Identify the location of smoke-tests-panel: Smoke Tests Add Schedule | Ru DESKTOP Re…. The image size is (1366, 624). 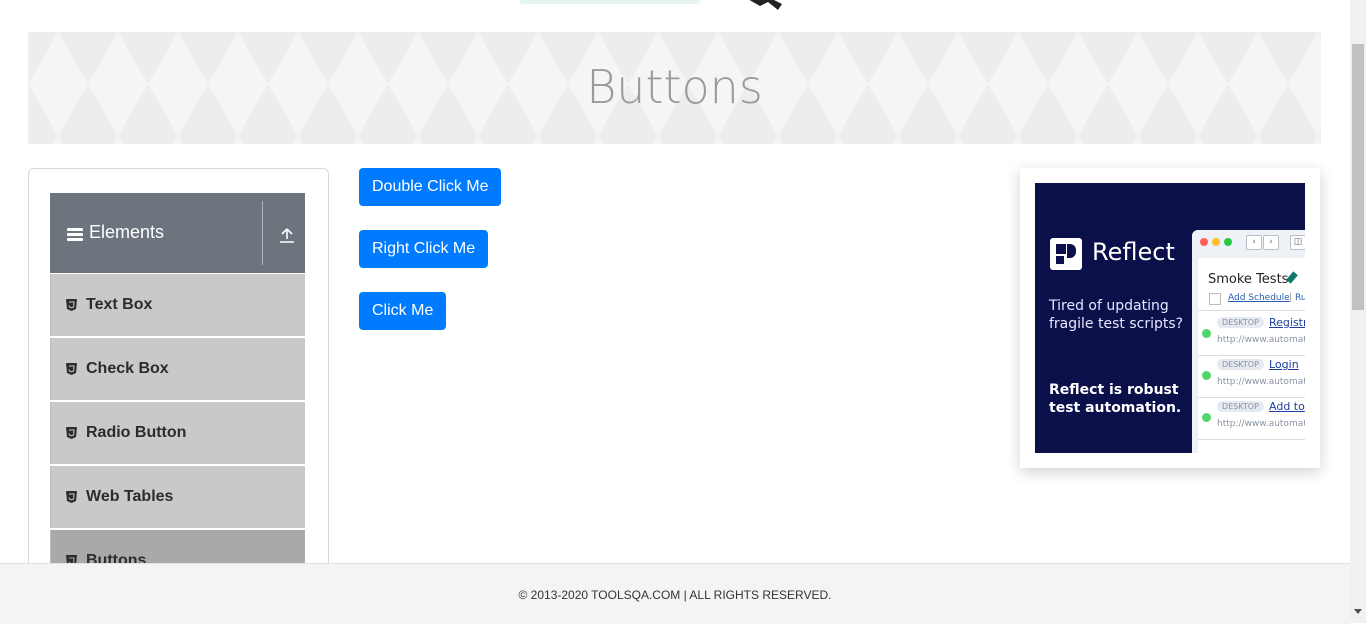
(1251, 355).